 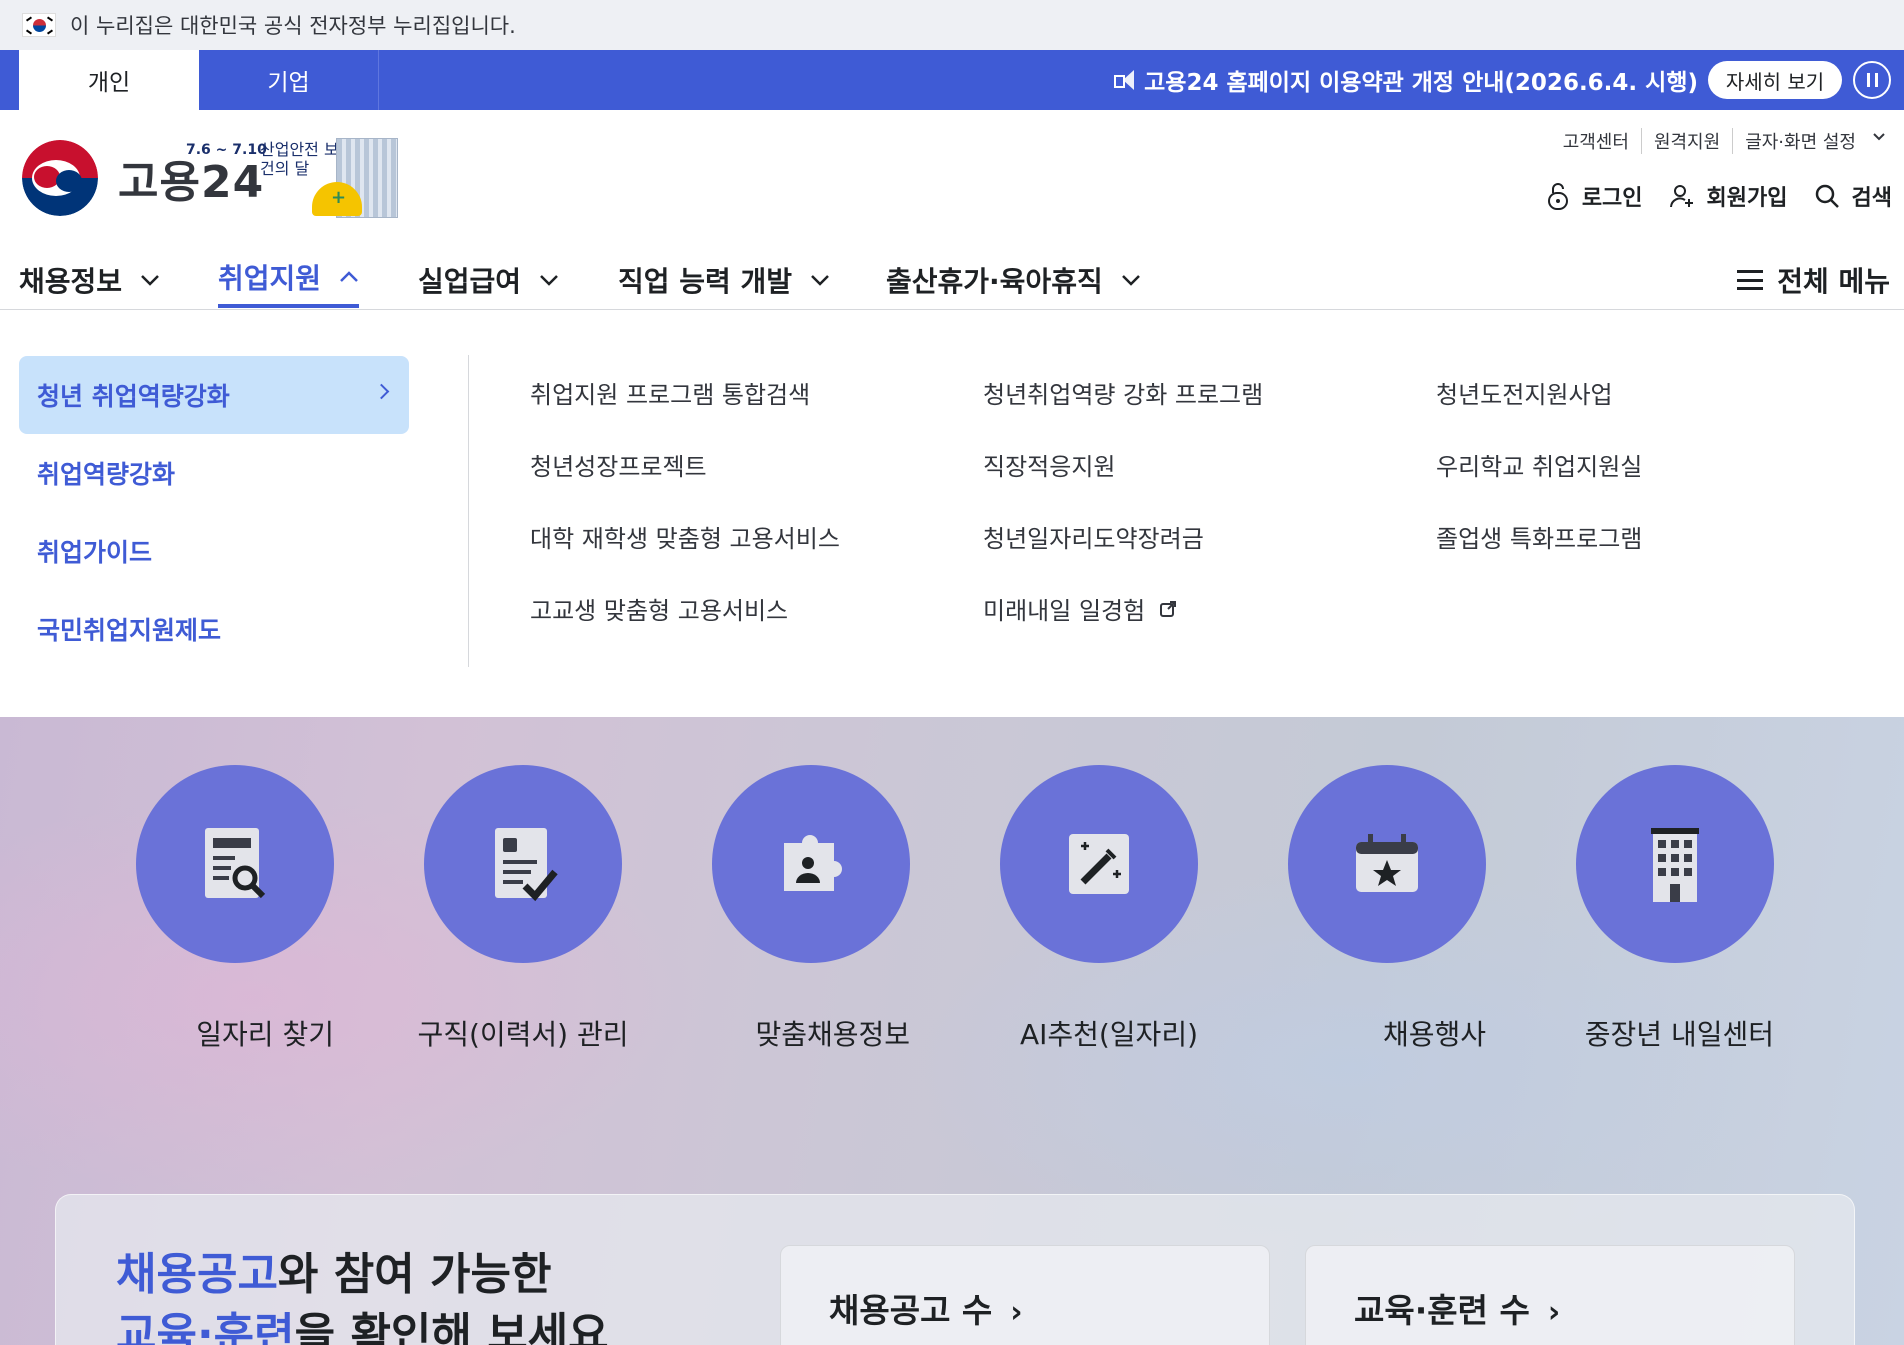 I want to click on menu-link-label: 미래내일 일경험, so click(x=1064, y=611).